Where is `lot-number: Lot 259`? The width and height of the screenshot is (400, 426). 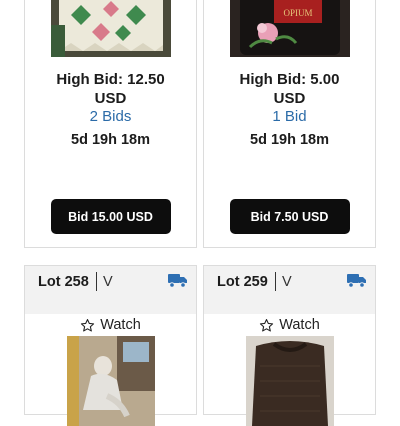 lot-number: Lot 259 is located at coordinates (242, 282).